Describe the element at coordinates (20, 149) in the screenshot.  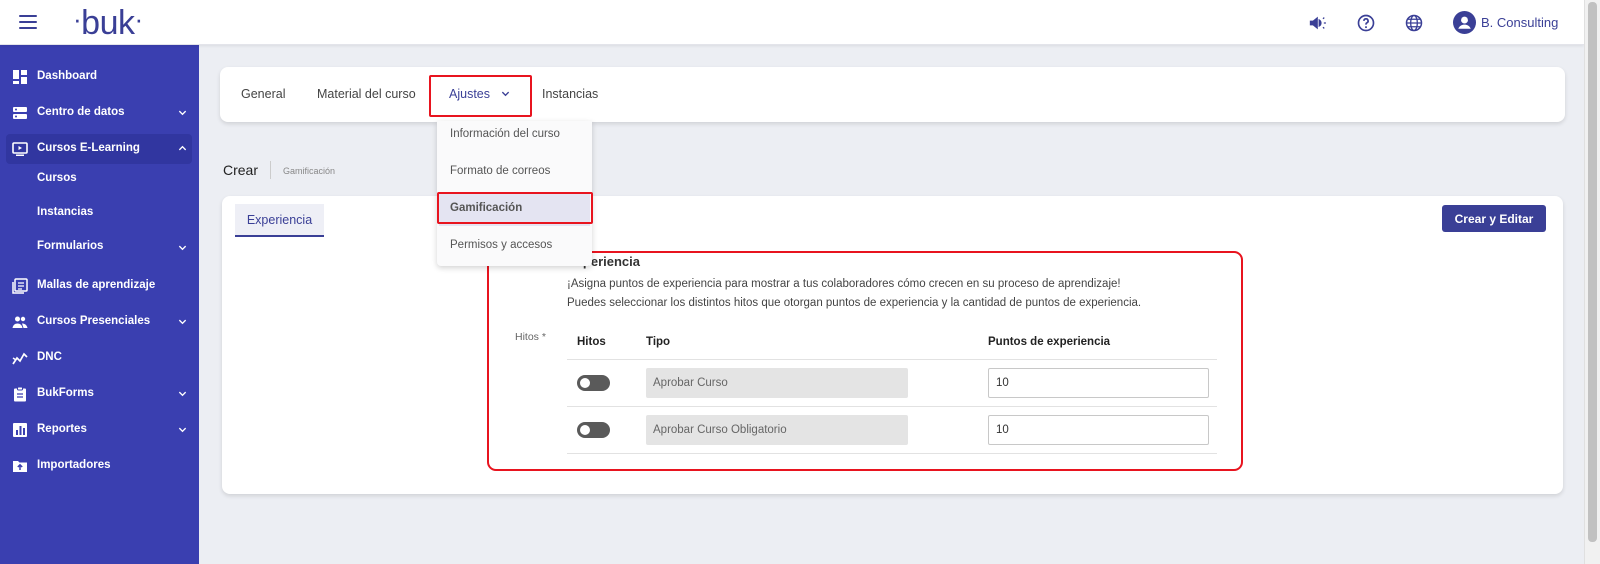
I see `monitor-play-icon` at that location.